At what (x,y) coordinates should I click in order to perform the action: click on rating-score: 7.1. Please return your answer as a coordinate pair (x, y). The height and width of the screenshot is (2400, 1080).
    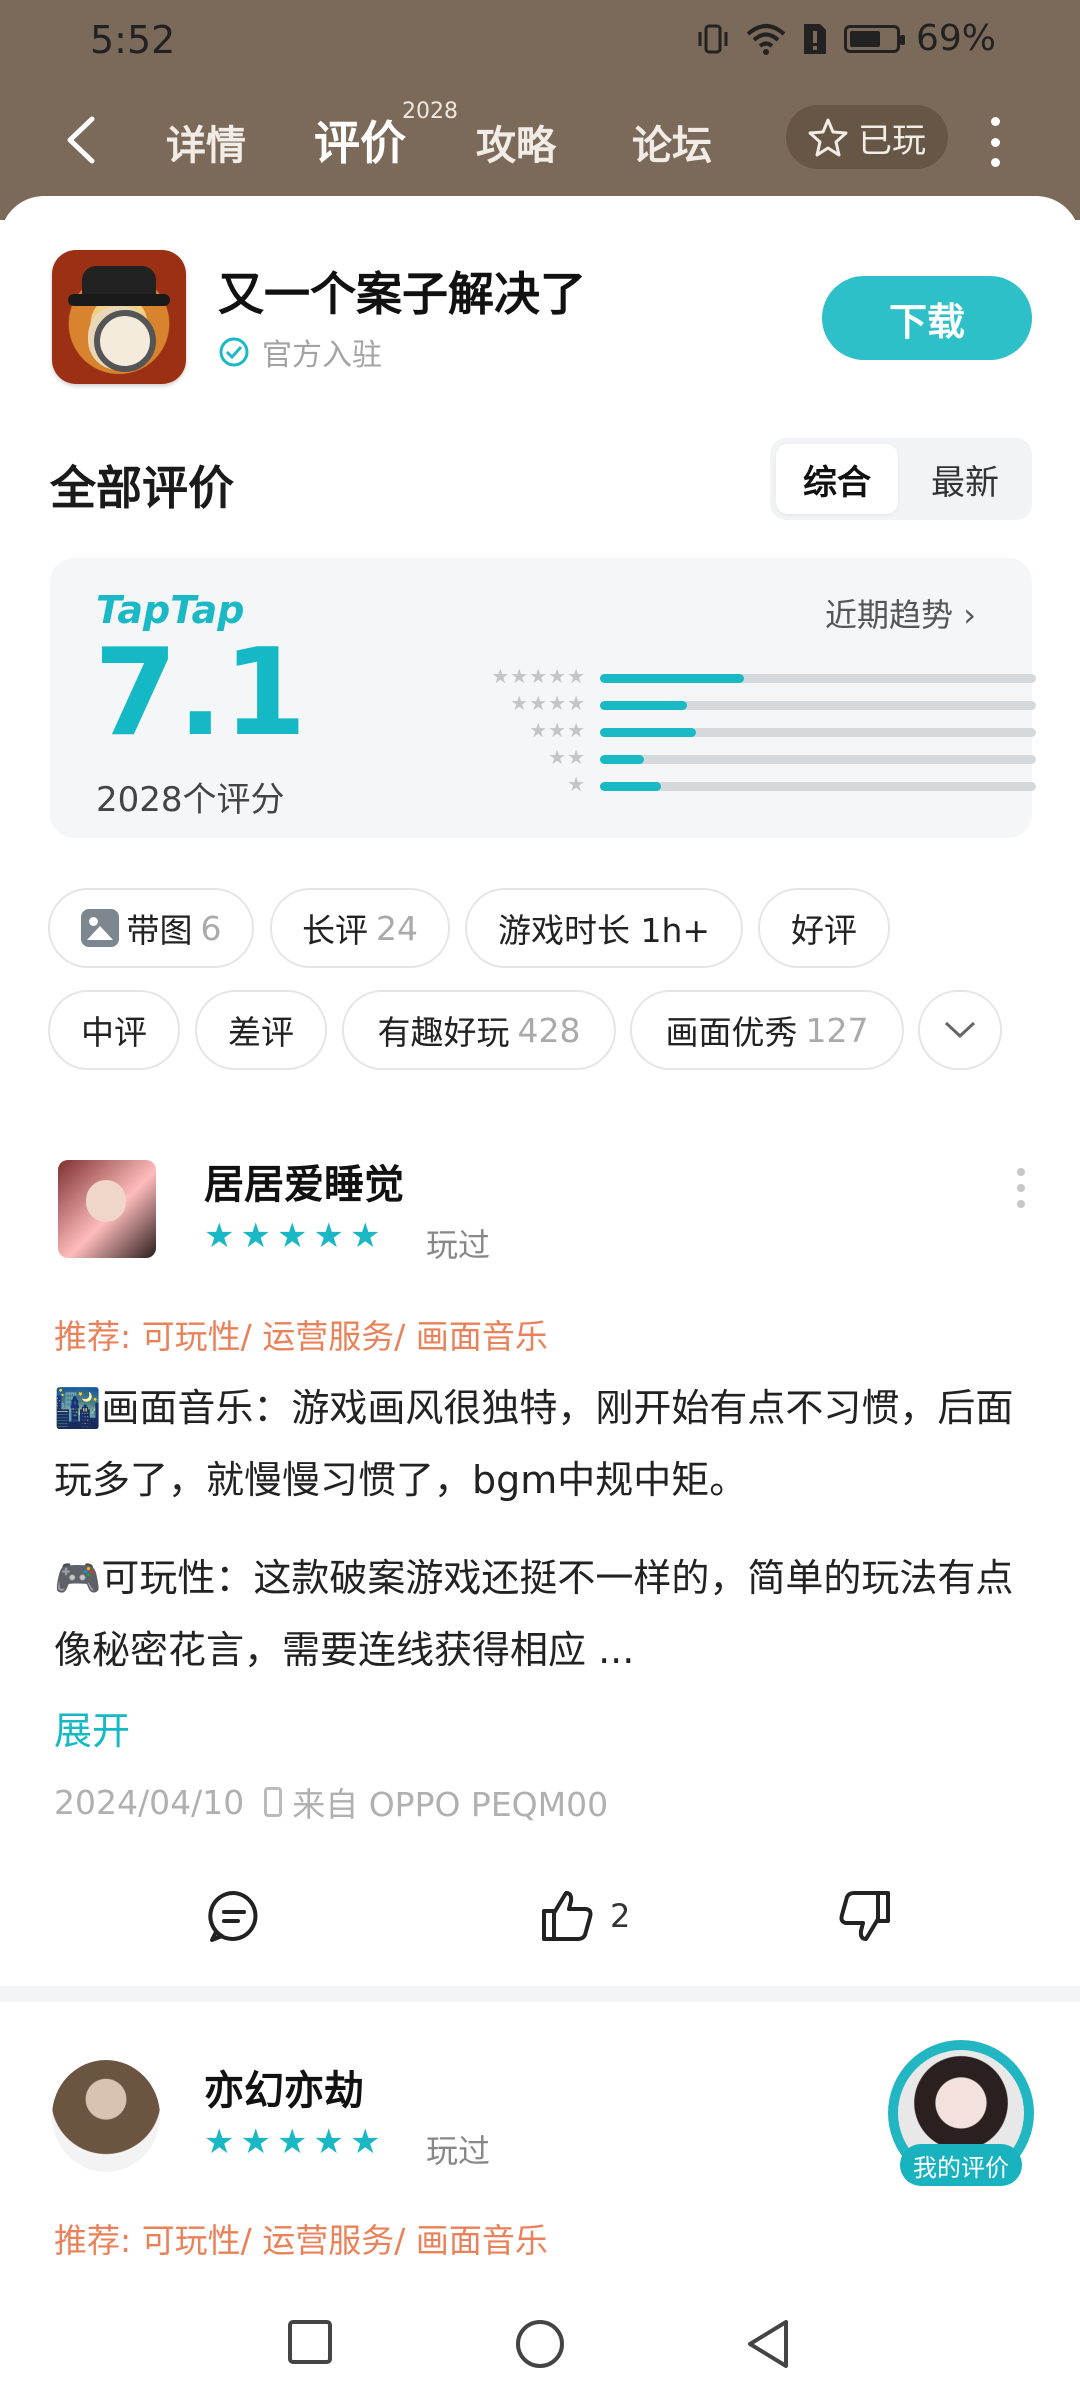
    Looking at the image, I should click on (200, 693).